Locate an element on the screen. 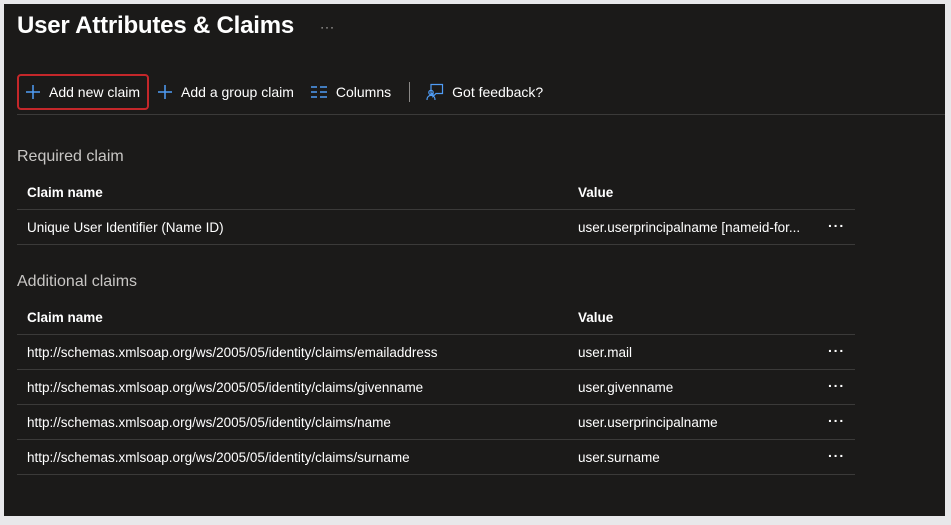 The height and width of the screenshot is (525, 951). command-bar: Add new claim Add a group claim Columns is located at coordinates (284, 92).